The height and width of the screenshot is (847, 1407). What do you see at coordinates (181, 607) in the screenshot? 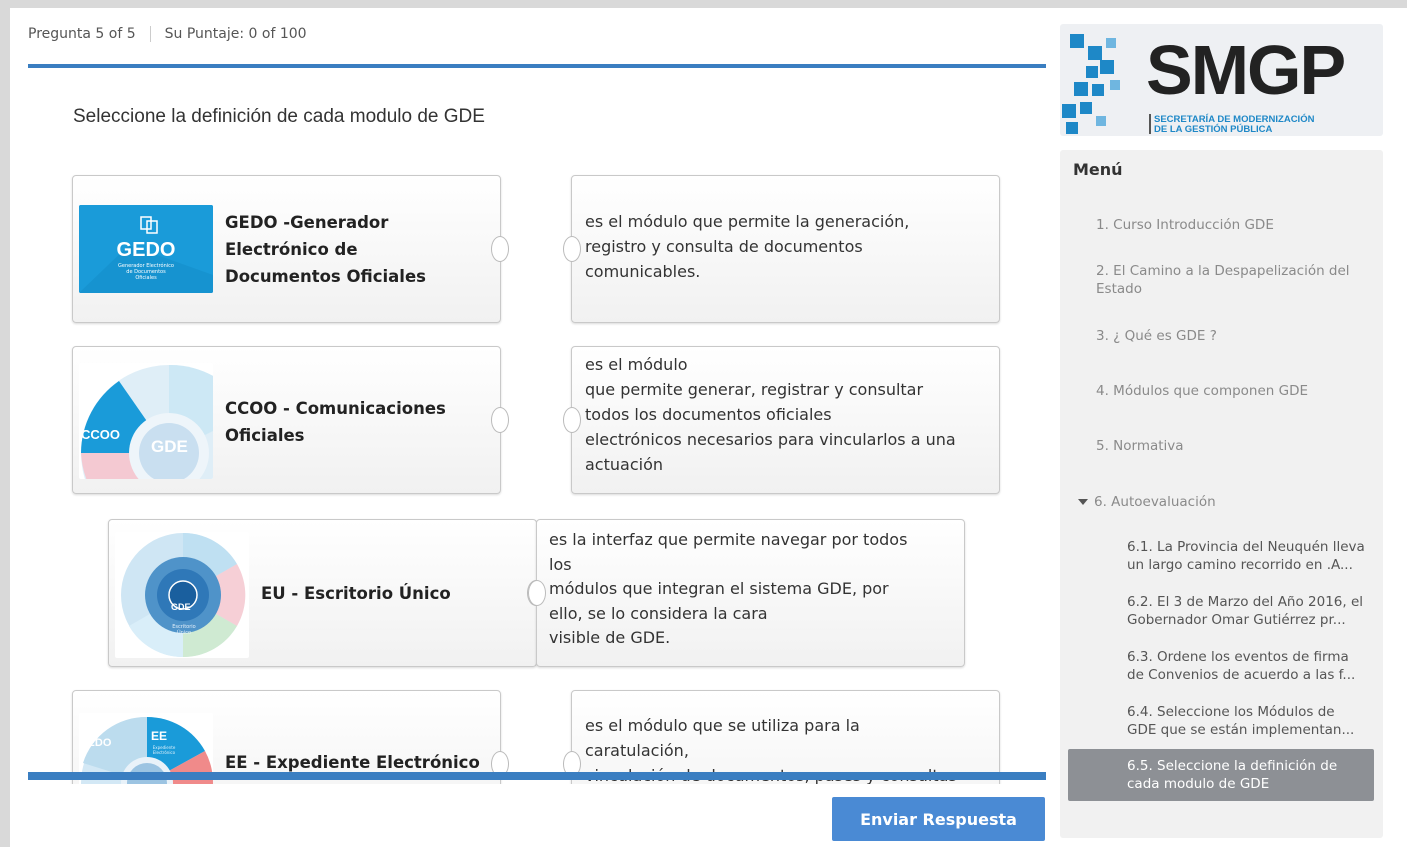
I see `eu-thumb-center: GDE` at bounding box center [181, 607].